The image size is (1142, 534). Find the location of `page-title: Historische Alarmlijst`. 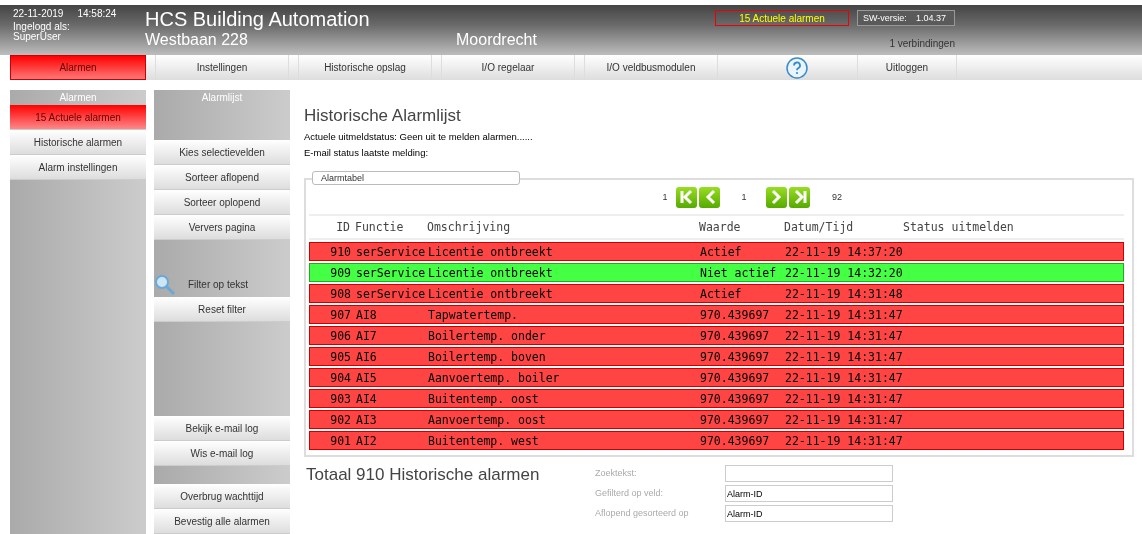

page-title: Historische Alarmlijst is located at coordinates (383, 116).